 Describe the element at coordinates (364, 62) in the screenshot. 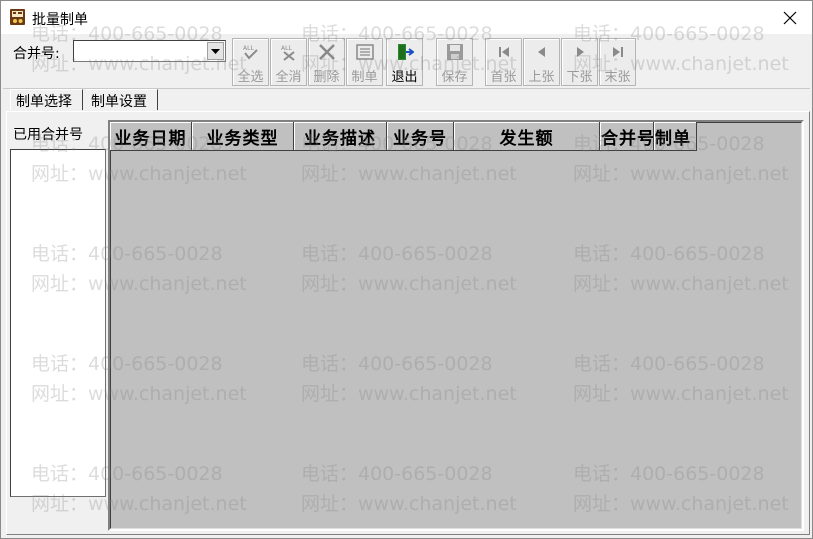

I see `make-voucher-button: 制单` at that location.